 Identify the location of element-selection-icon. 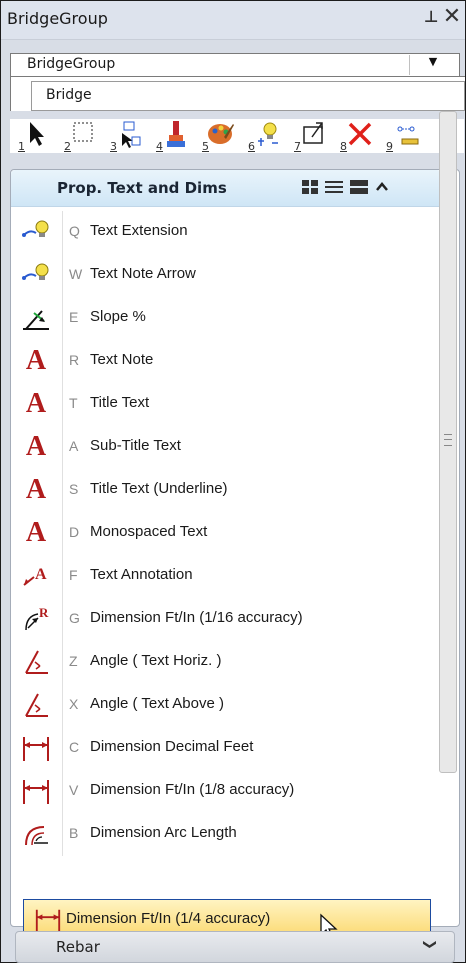
(131, 134).